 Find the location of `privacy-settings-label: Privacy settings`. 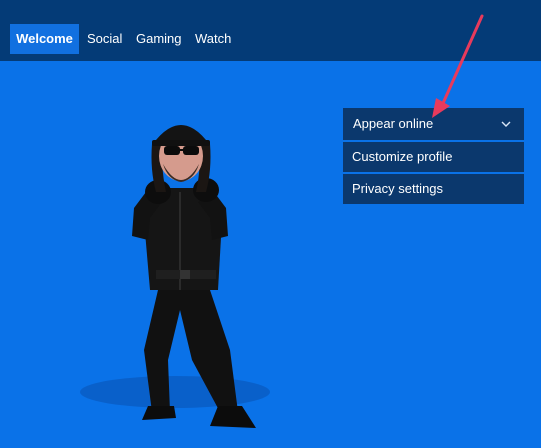

privacy-settings-label: Privacy settings is located at coordinates (398, 188).